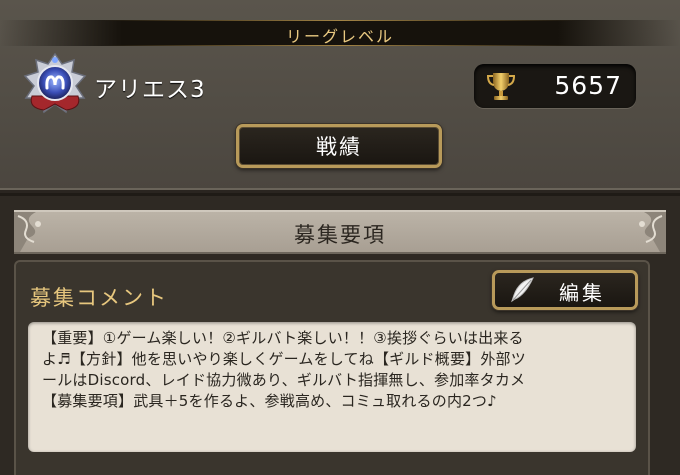 Image resolution: width=680 pixels, height=475 pixels. Describe the element at coordinates (269, 401) in the screenshot. I see `comment-line: 【募集要項】武具＋5を作るよ、参戦高め、コミュ取れるの内2つ♪` at that location.